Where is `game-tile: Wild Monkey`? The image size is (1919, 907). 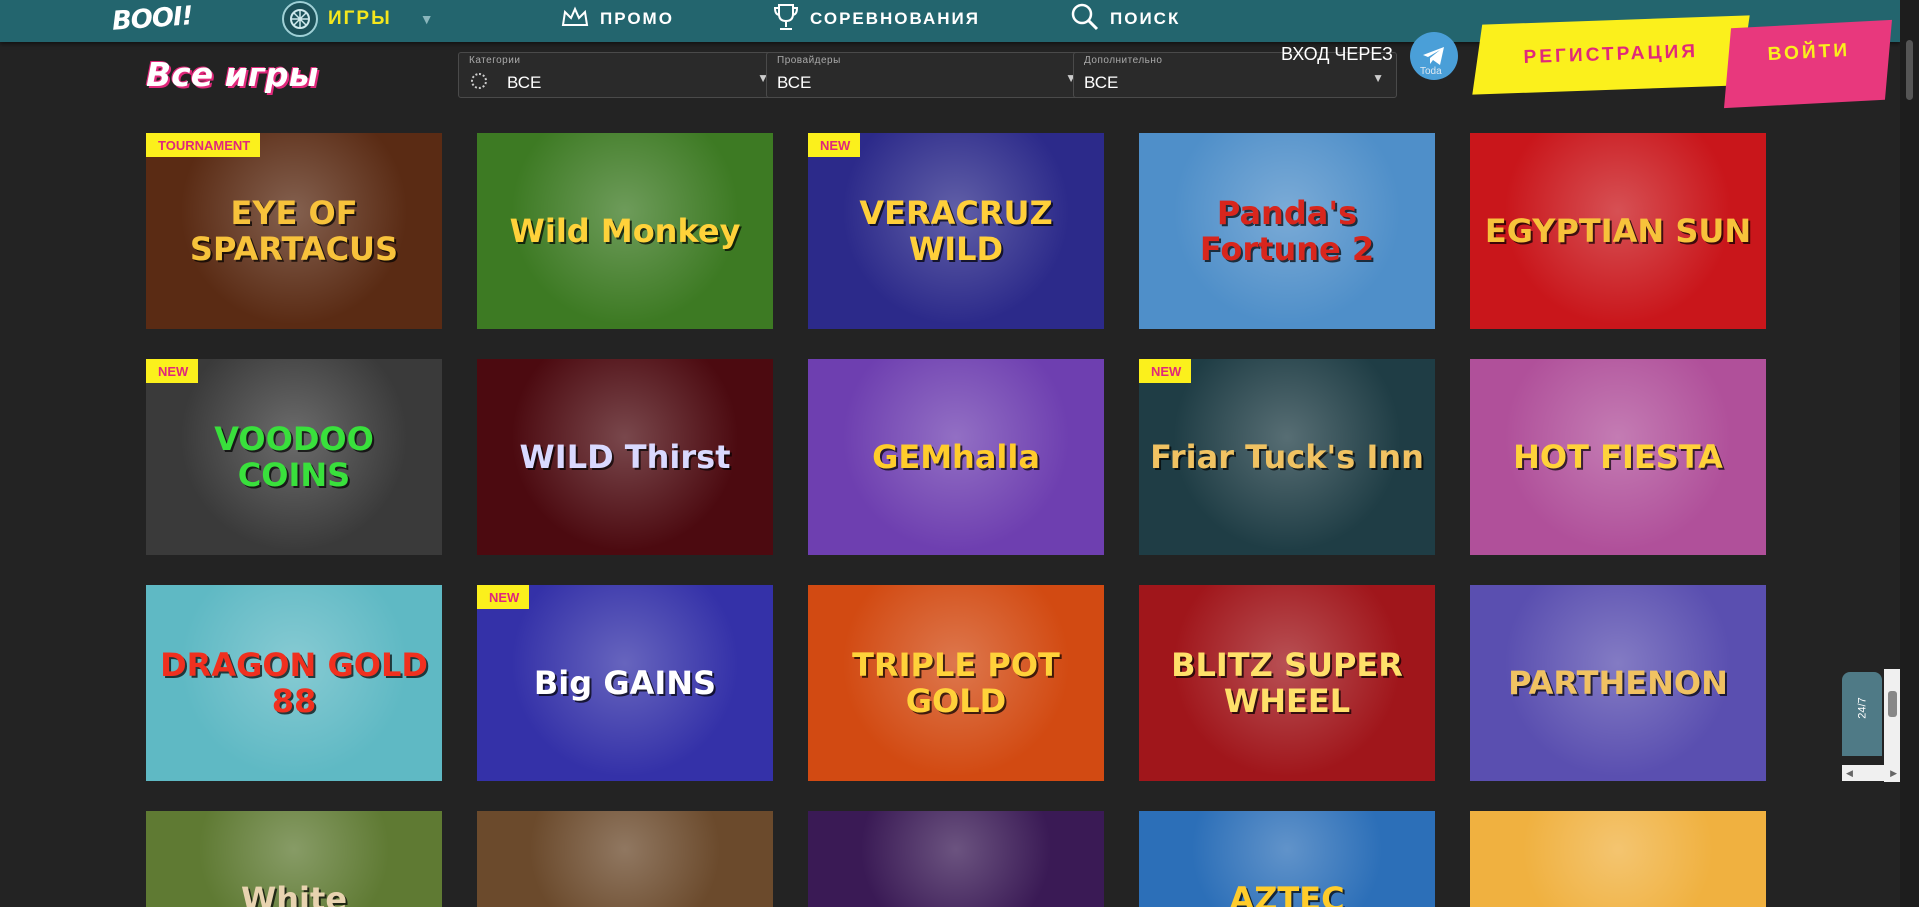
game-tile: Wild Monkey is located at coordinates (625, 231).